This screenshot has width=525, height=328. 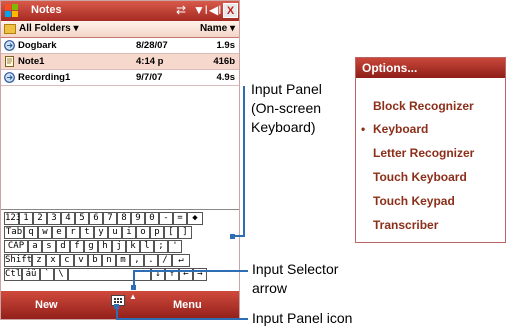 What do you see at coordinates (68, 218) in the screenshot?
I see `keyboard-key: 4` at bounding box center [68, 218].